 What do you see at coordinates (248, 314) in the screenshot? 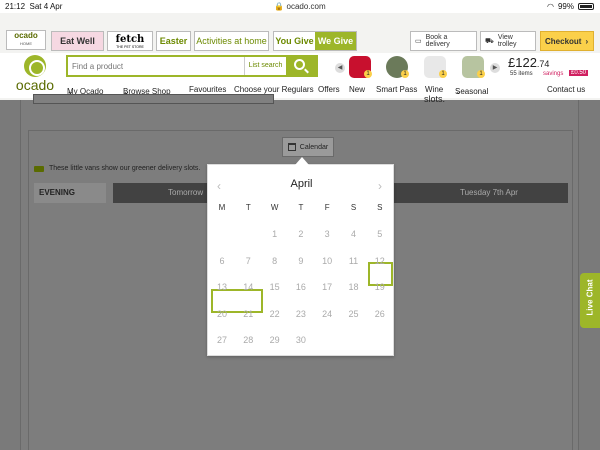
I see `calendar-day: 21` at bounding box center [248, 314].